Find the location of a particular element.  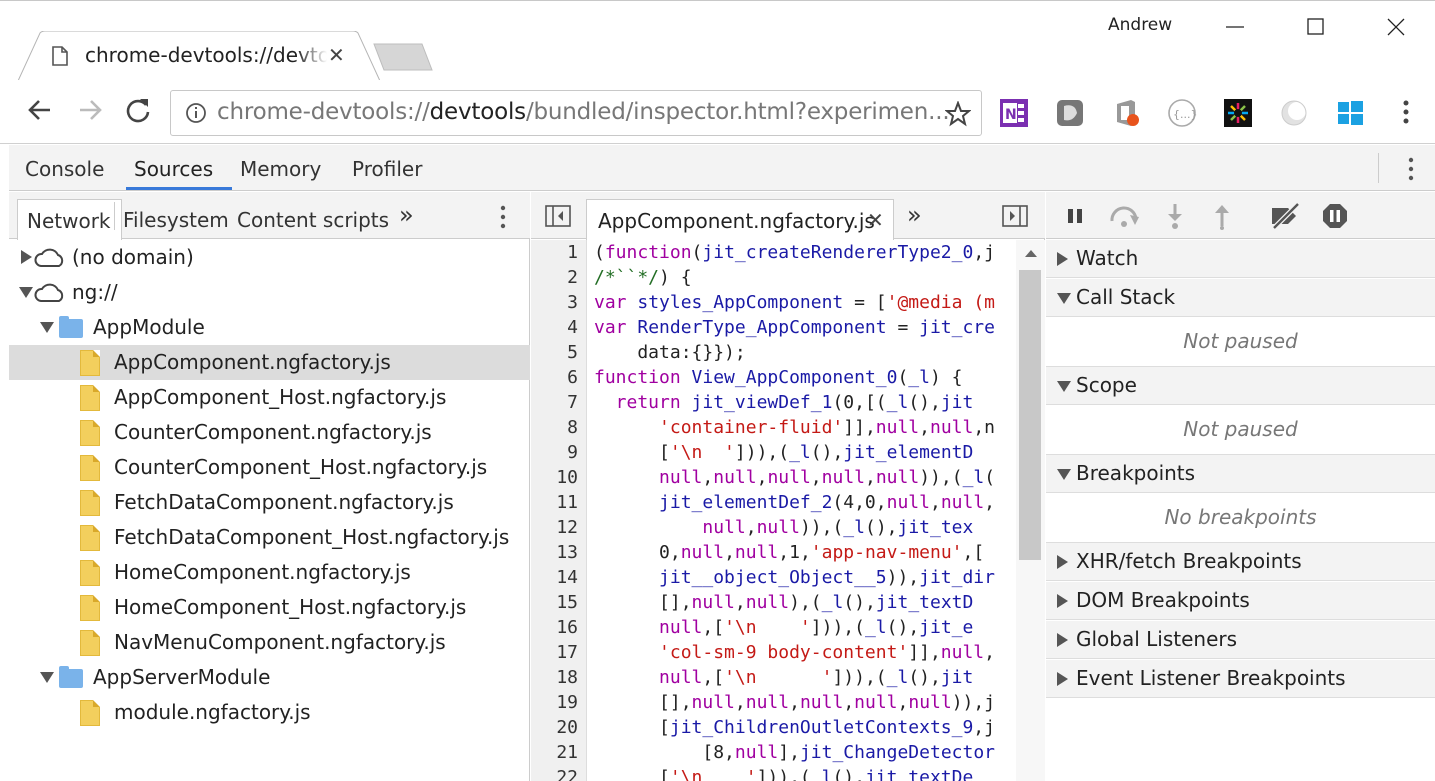

file-tree-item: AppComponent.ngfactory.js is located at coordinates (269, 362).